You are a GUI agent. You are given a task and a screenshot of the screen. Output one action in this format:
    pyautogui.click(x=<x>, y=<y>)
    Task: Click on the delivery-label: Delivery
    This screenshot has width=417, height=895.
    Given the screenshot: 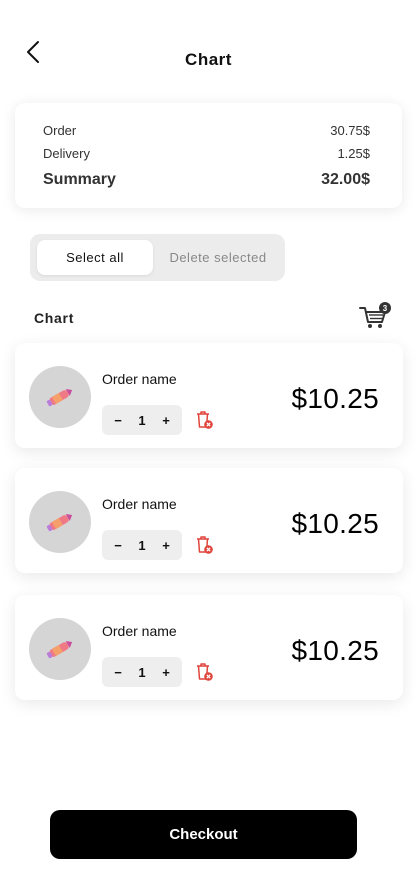 What is the action you would take?
    pyautogui.click(x=66, y=153)
    